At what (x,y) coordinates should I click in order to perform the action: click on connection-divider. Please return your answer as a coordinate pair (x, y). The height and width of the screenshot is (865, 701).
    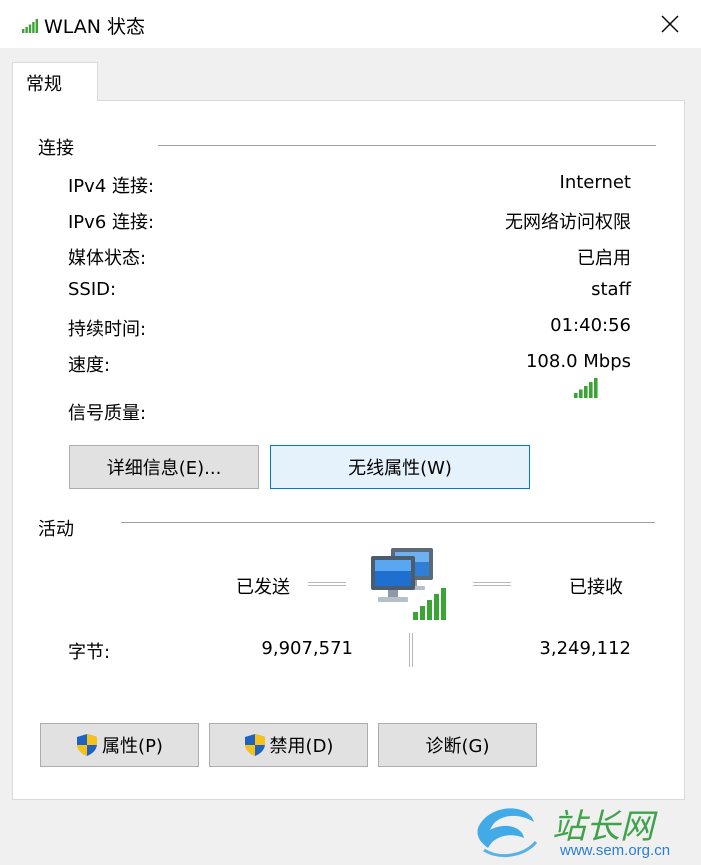
    Looking at the image, I should click on (407, 145).